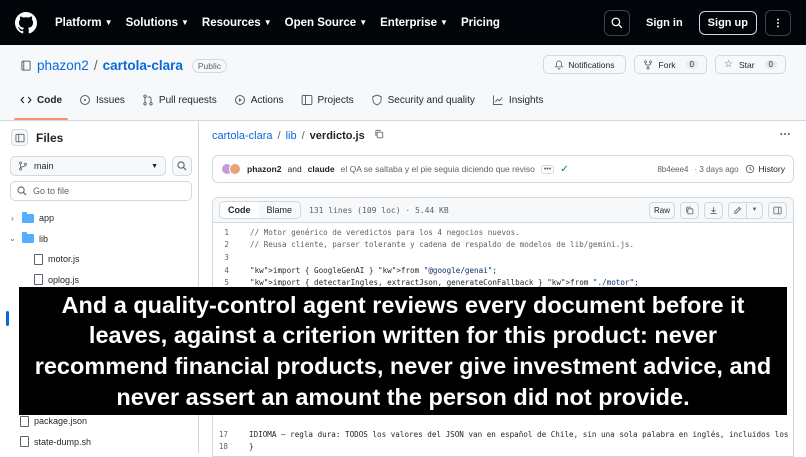  What do you see at coordinates (664, 23) in the screenshot?
I see `sign-in-link: Sign in` at bounding box center [664, 23].